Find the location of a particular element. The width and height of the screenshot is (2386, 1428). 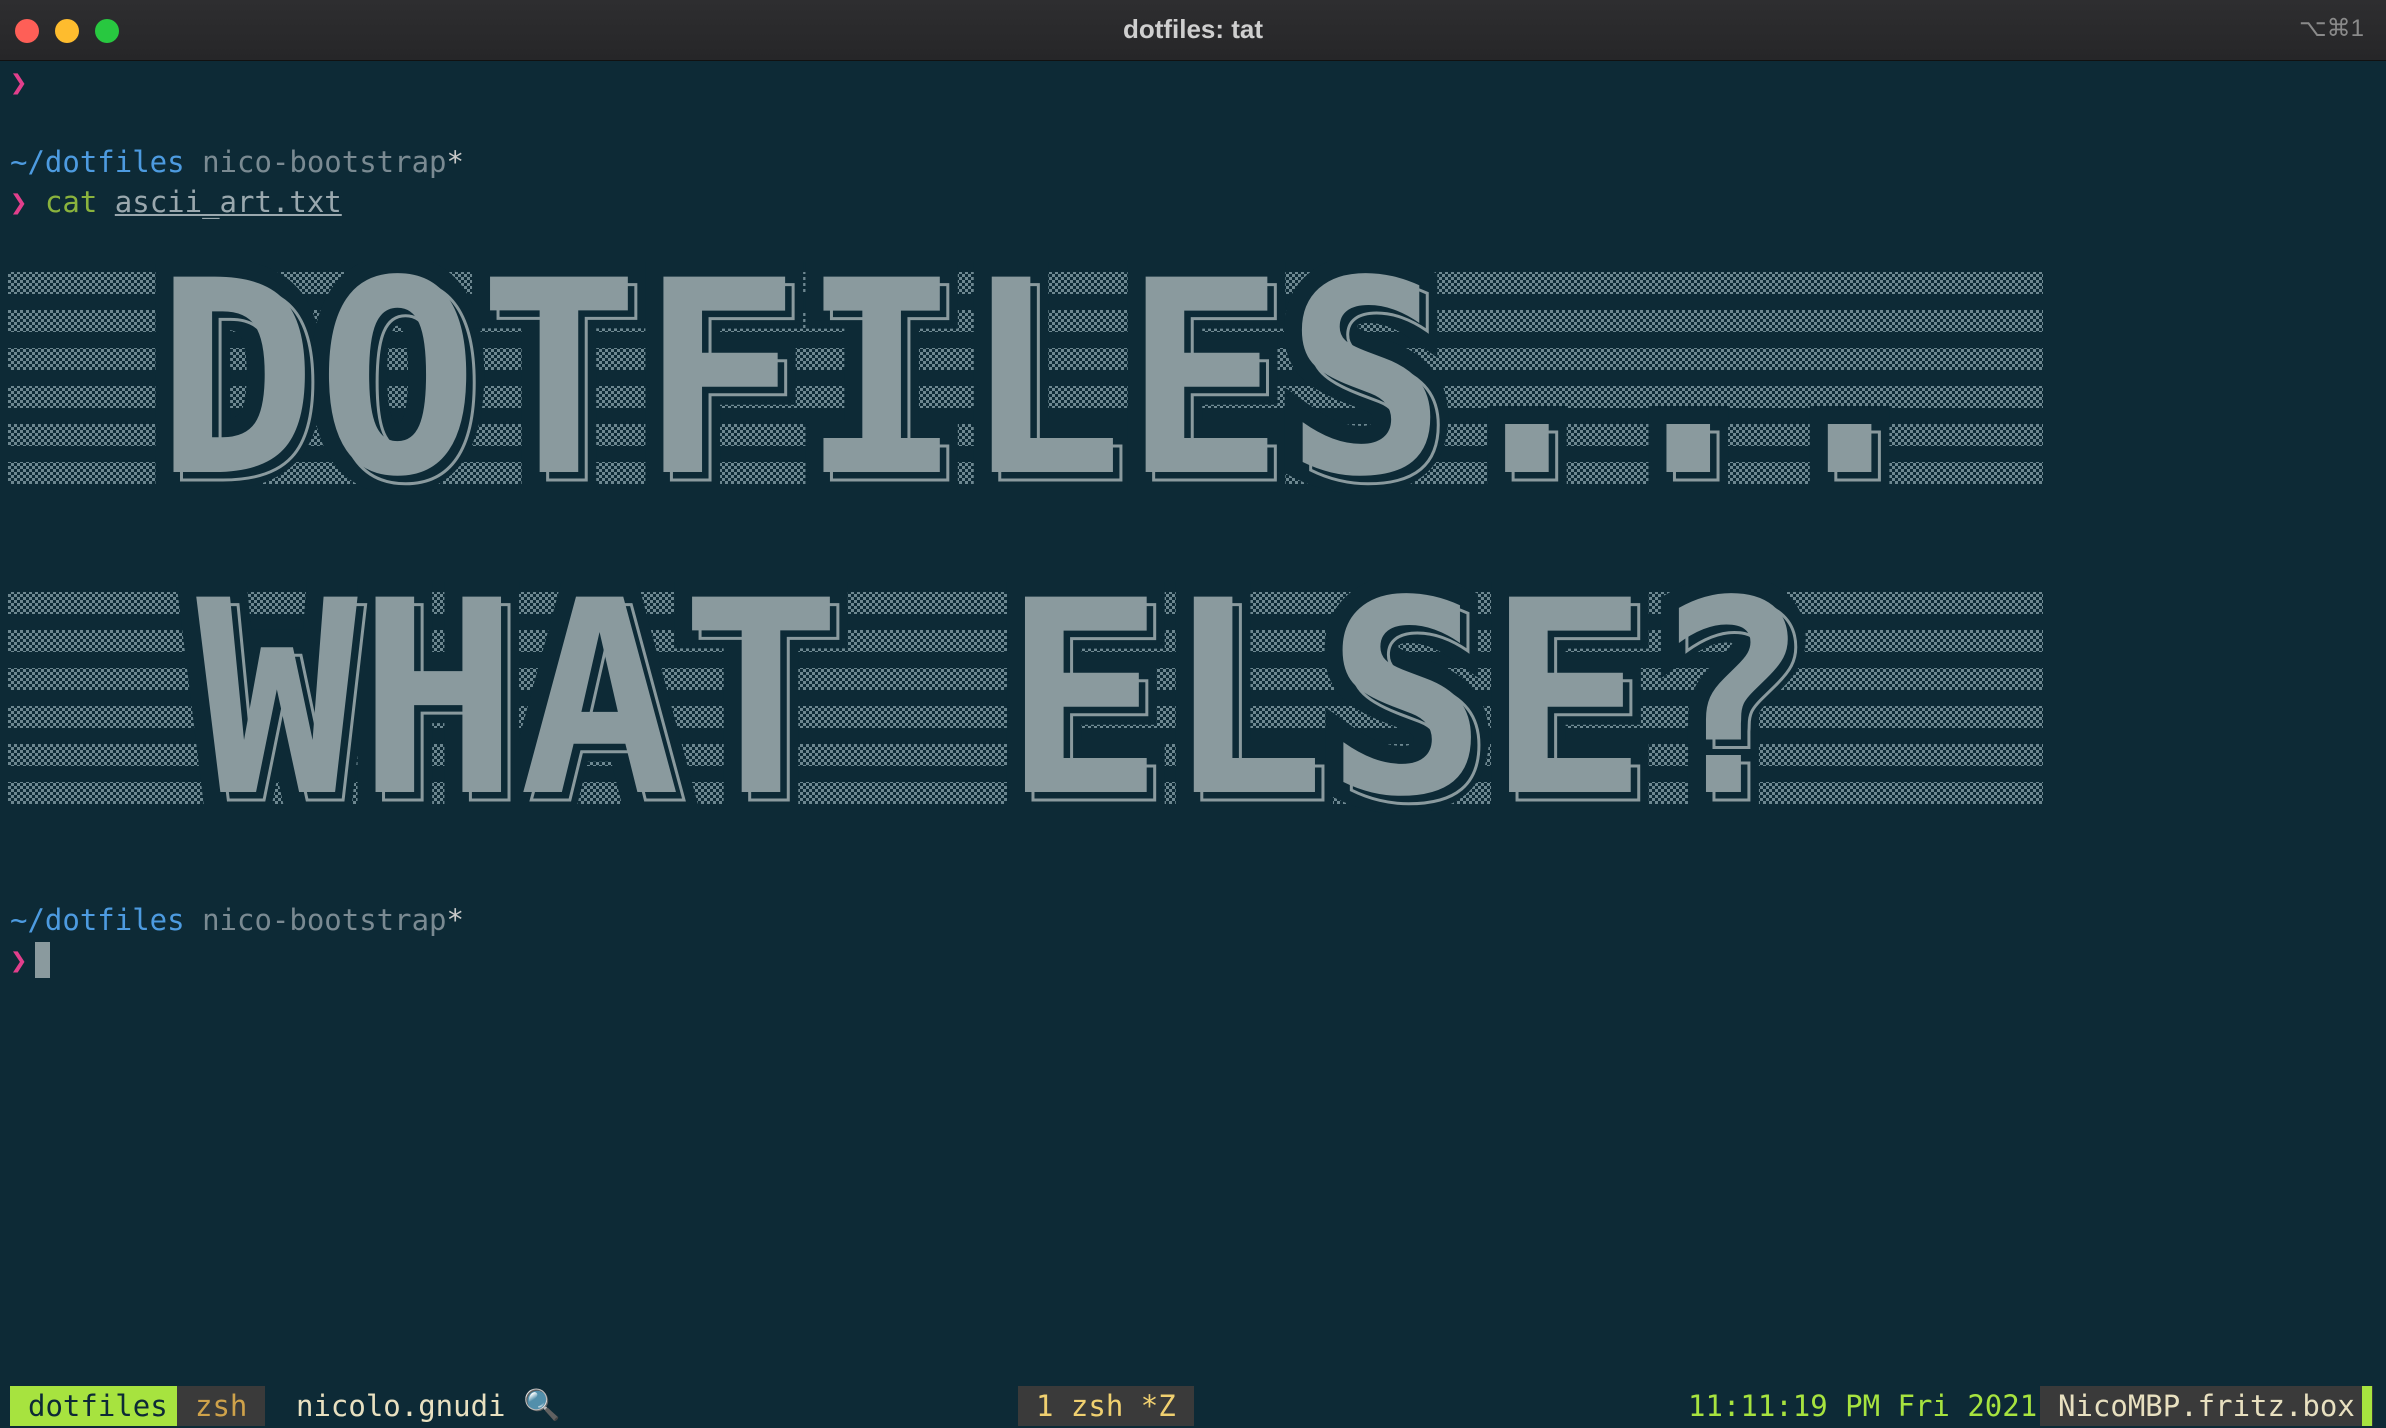

title-bar: dotfiles: tat ⌥⌘1 is located at coordinates (1193, 30).